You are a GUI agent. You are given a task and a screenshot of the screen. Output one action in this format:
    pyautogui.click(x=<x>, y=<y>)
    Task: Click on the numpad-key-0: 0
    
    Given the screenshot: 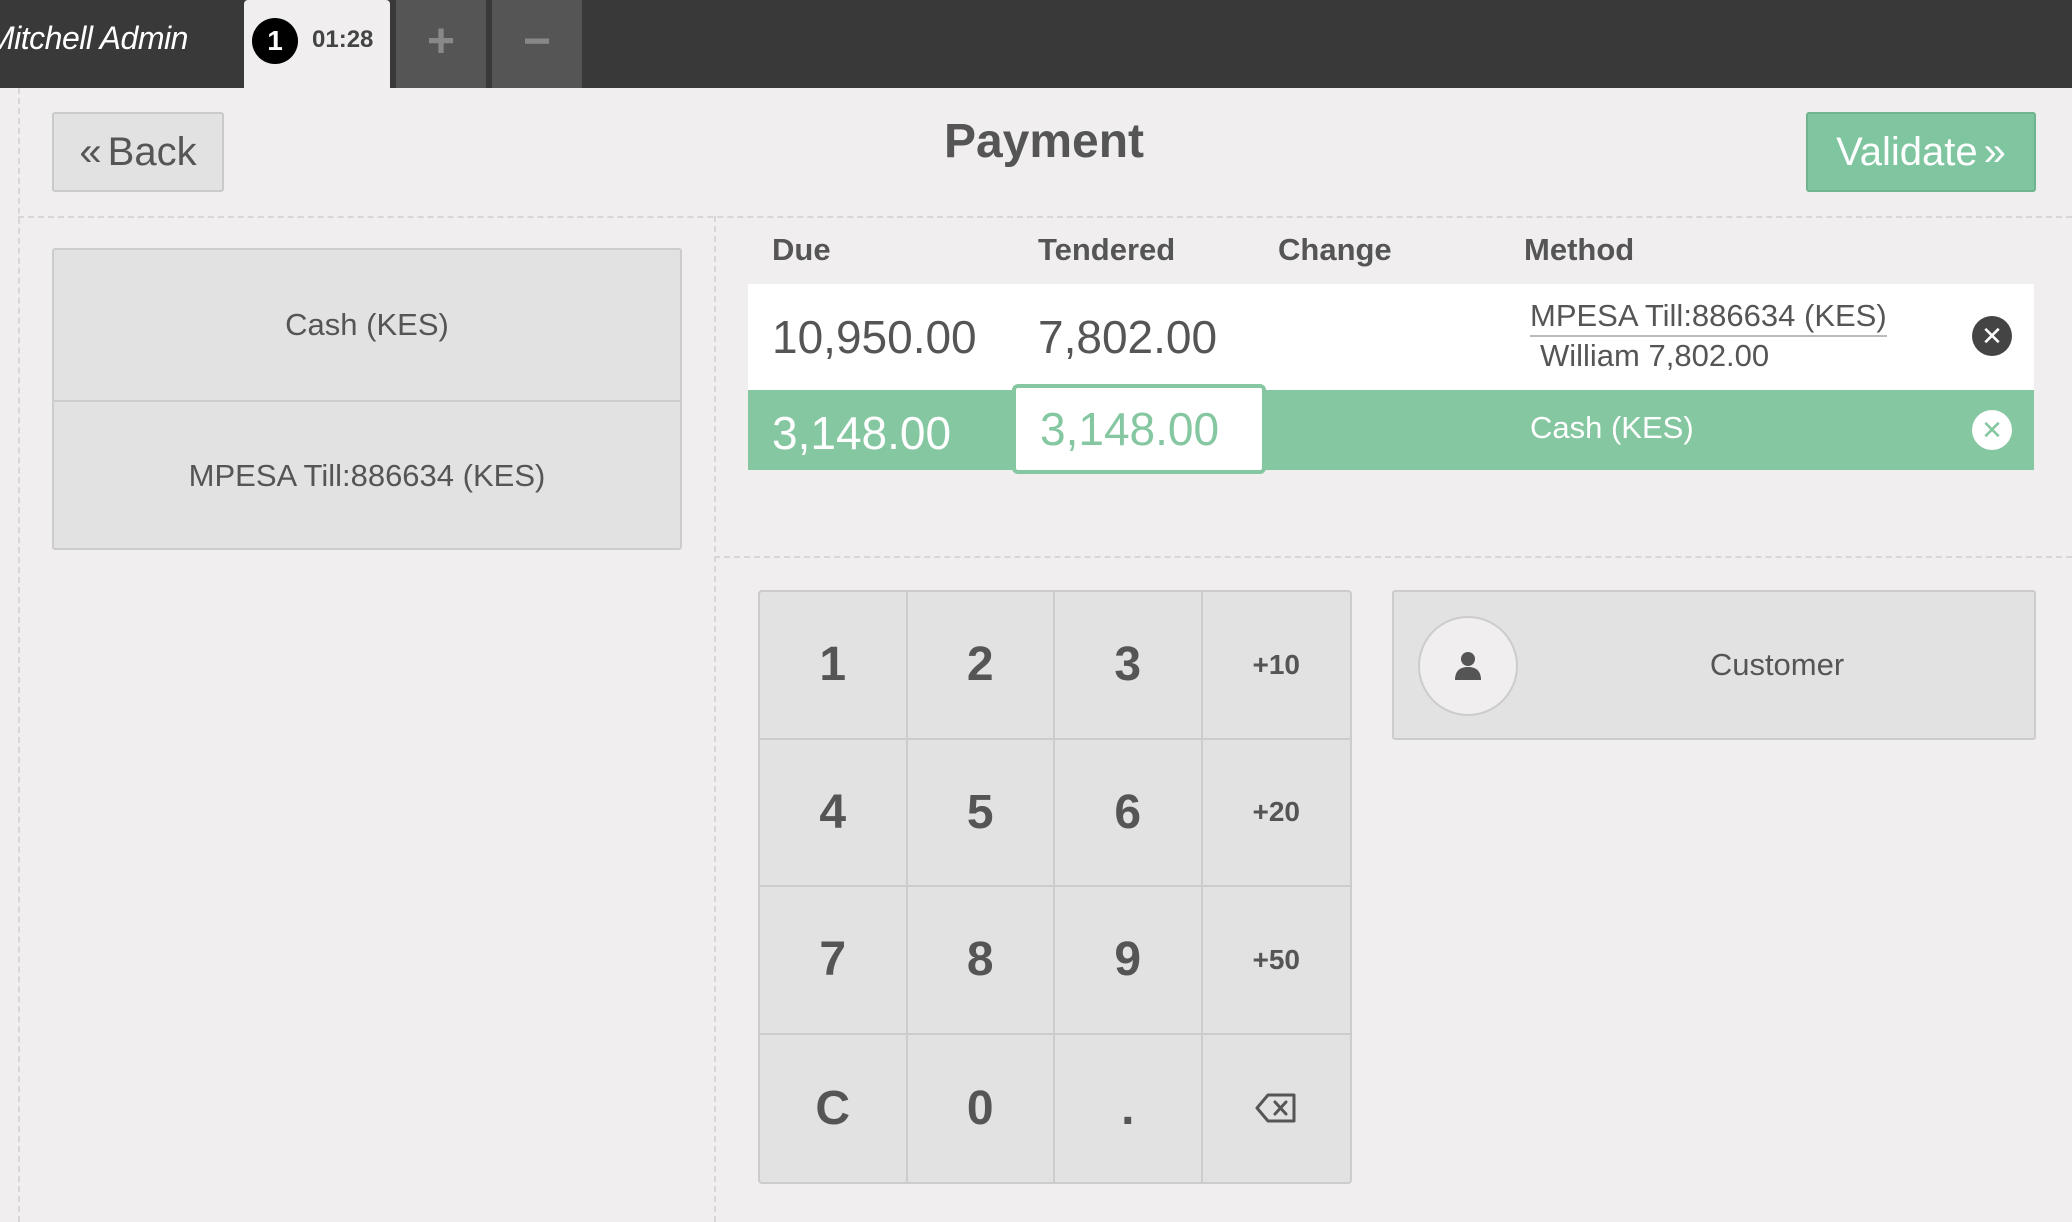 What is the action you would take?
    pyautogui.click(x=981, y=1108)
    